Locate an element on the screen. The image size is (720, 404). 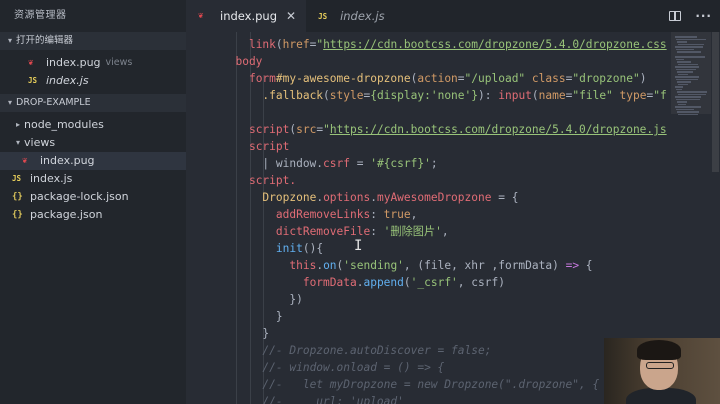
text-cursor-icon: I is located at coordinates (358, 246).